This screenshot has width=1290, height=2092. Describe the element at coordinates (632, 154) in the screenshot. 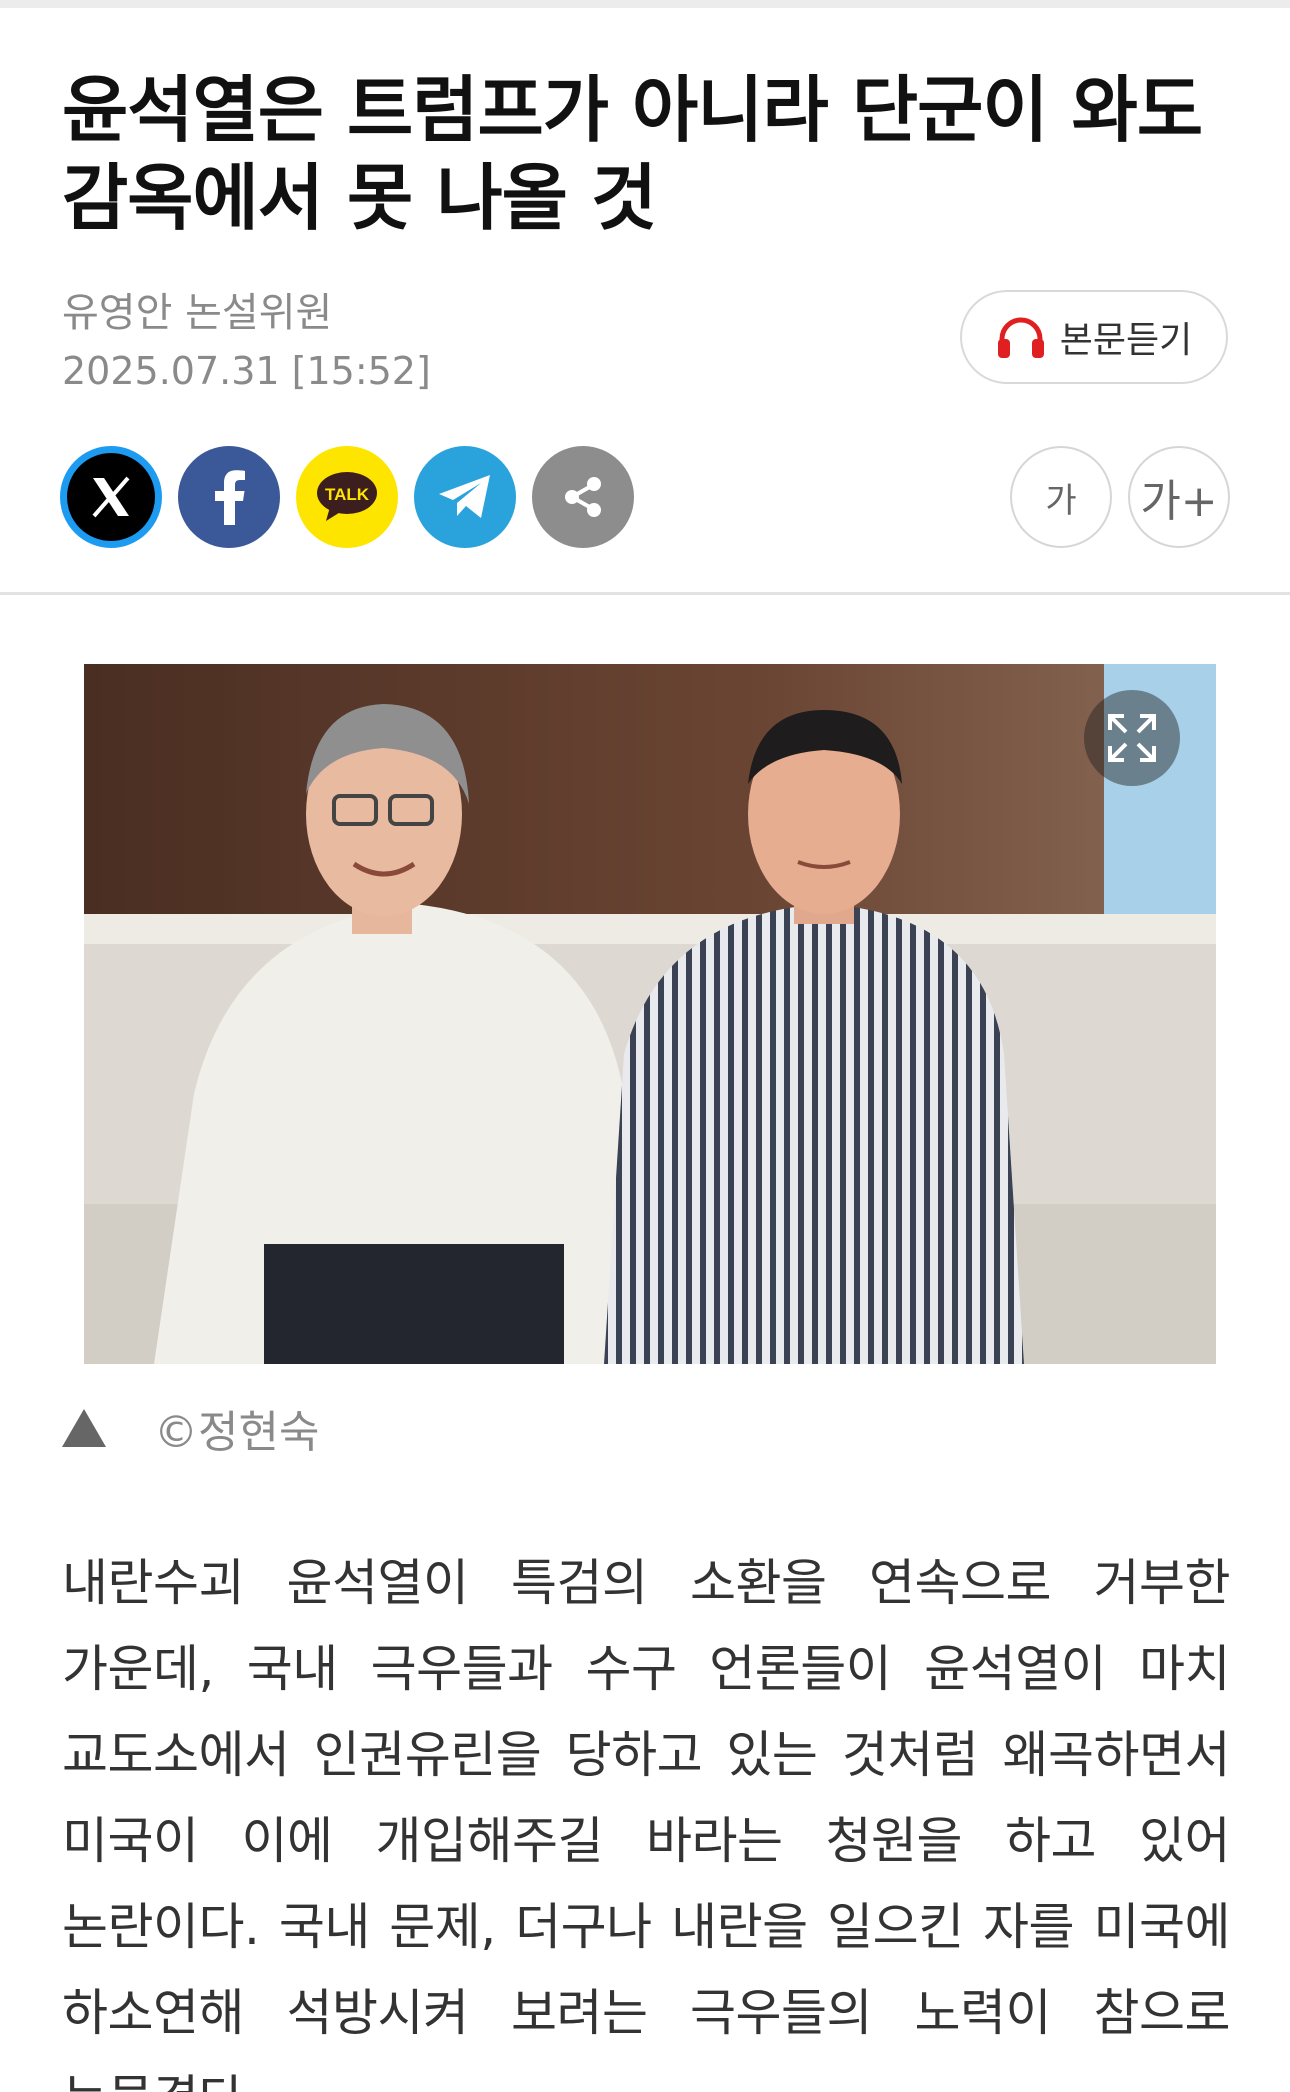

I see `article-headline: 윤석열은 트럼프가 아니라 단군이 와도 감옥에서 못 나올 것` at that location.